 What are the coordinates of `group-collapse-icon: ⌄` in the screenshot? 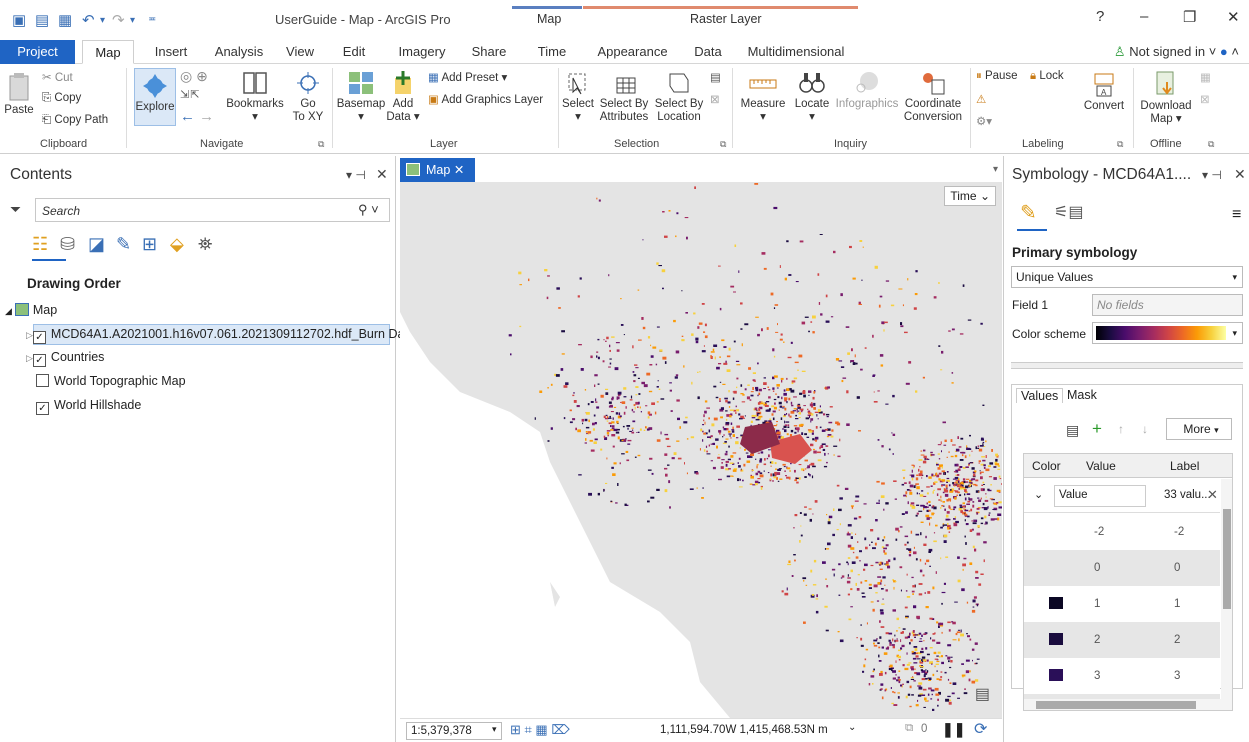 It's located at (1038, 494).